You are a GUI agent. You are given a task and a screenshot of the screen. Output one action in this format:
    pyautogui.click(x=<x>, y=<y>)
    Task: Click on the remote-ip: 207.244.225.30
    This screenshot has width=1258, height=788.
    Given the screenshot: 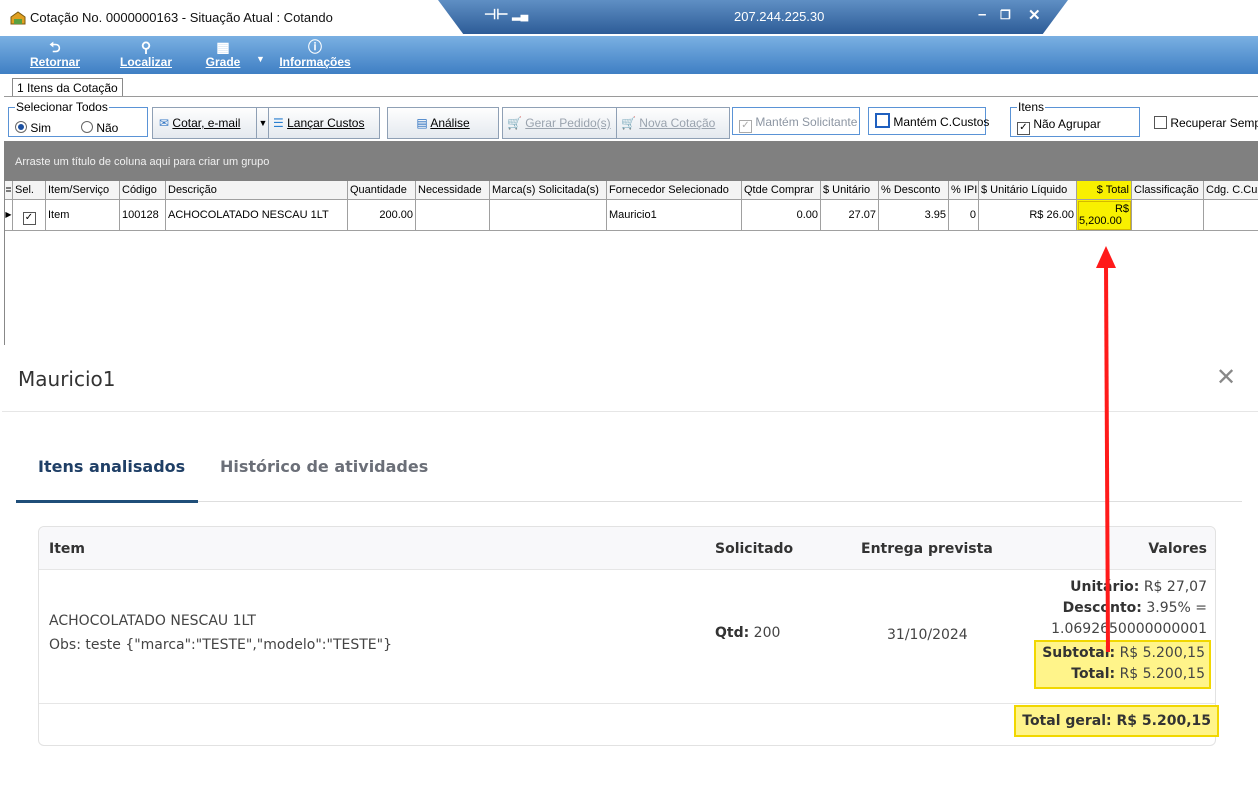 What is the action you would take?
    pyautogui.click(x=779, y=16)
    